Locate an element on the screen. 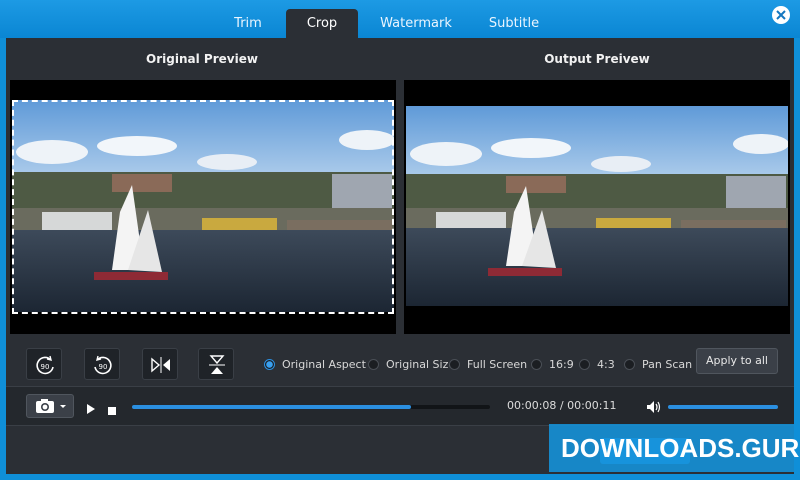 This screenshot has width=800, height=480. close-button is located at coordinates (781, 15).